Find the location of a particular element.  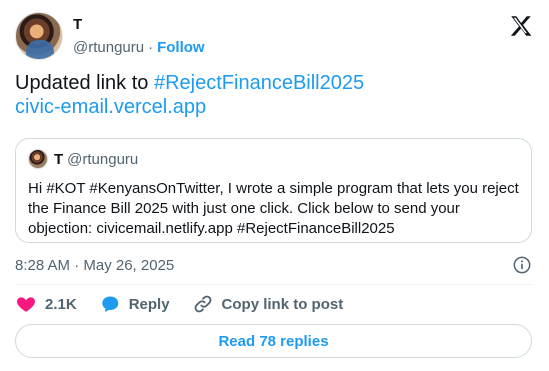

hashtag-link: #RejectFinanceBill2025 is located at coordinates (259, 83).